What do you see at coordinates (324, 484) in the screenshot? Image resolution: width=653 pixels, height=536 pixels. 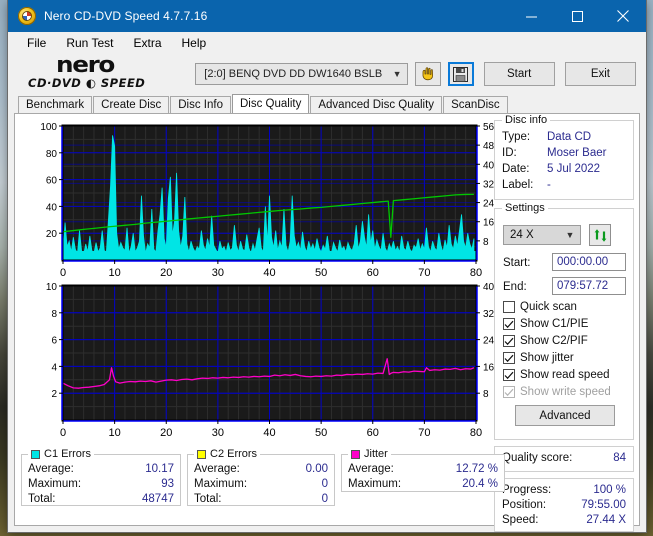 I see `c2-maximum-value: 0` at bounding box center [324, 484].